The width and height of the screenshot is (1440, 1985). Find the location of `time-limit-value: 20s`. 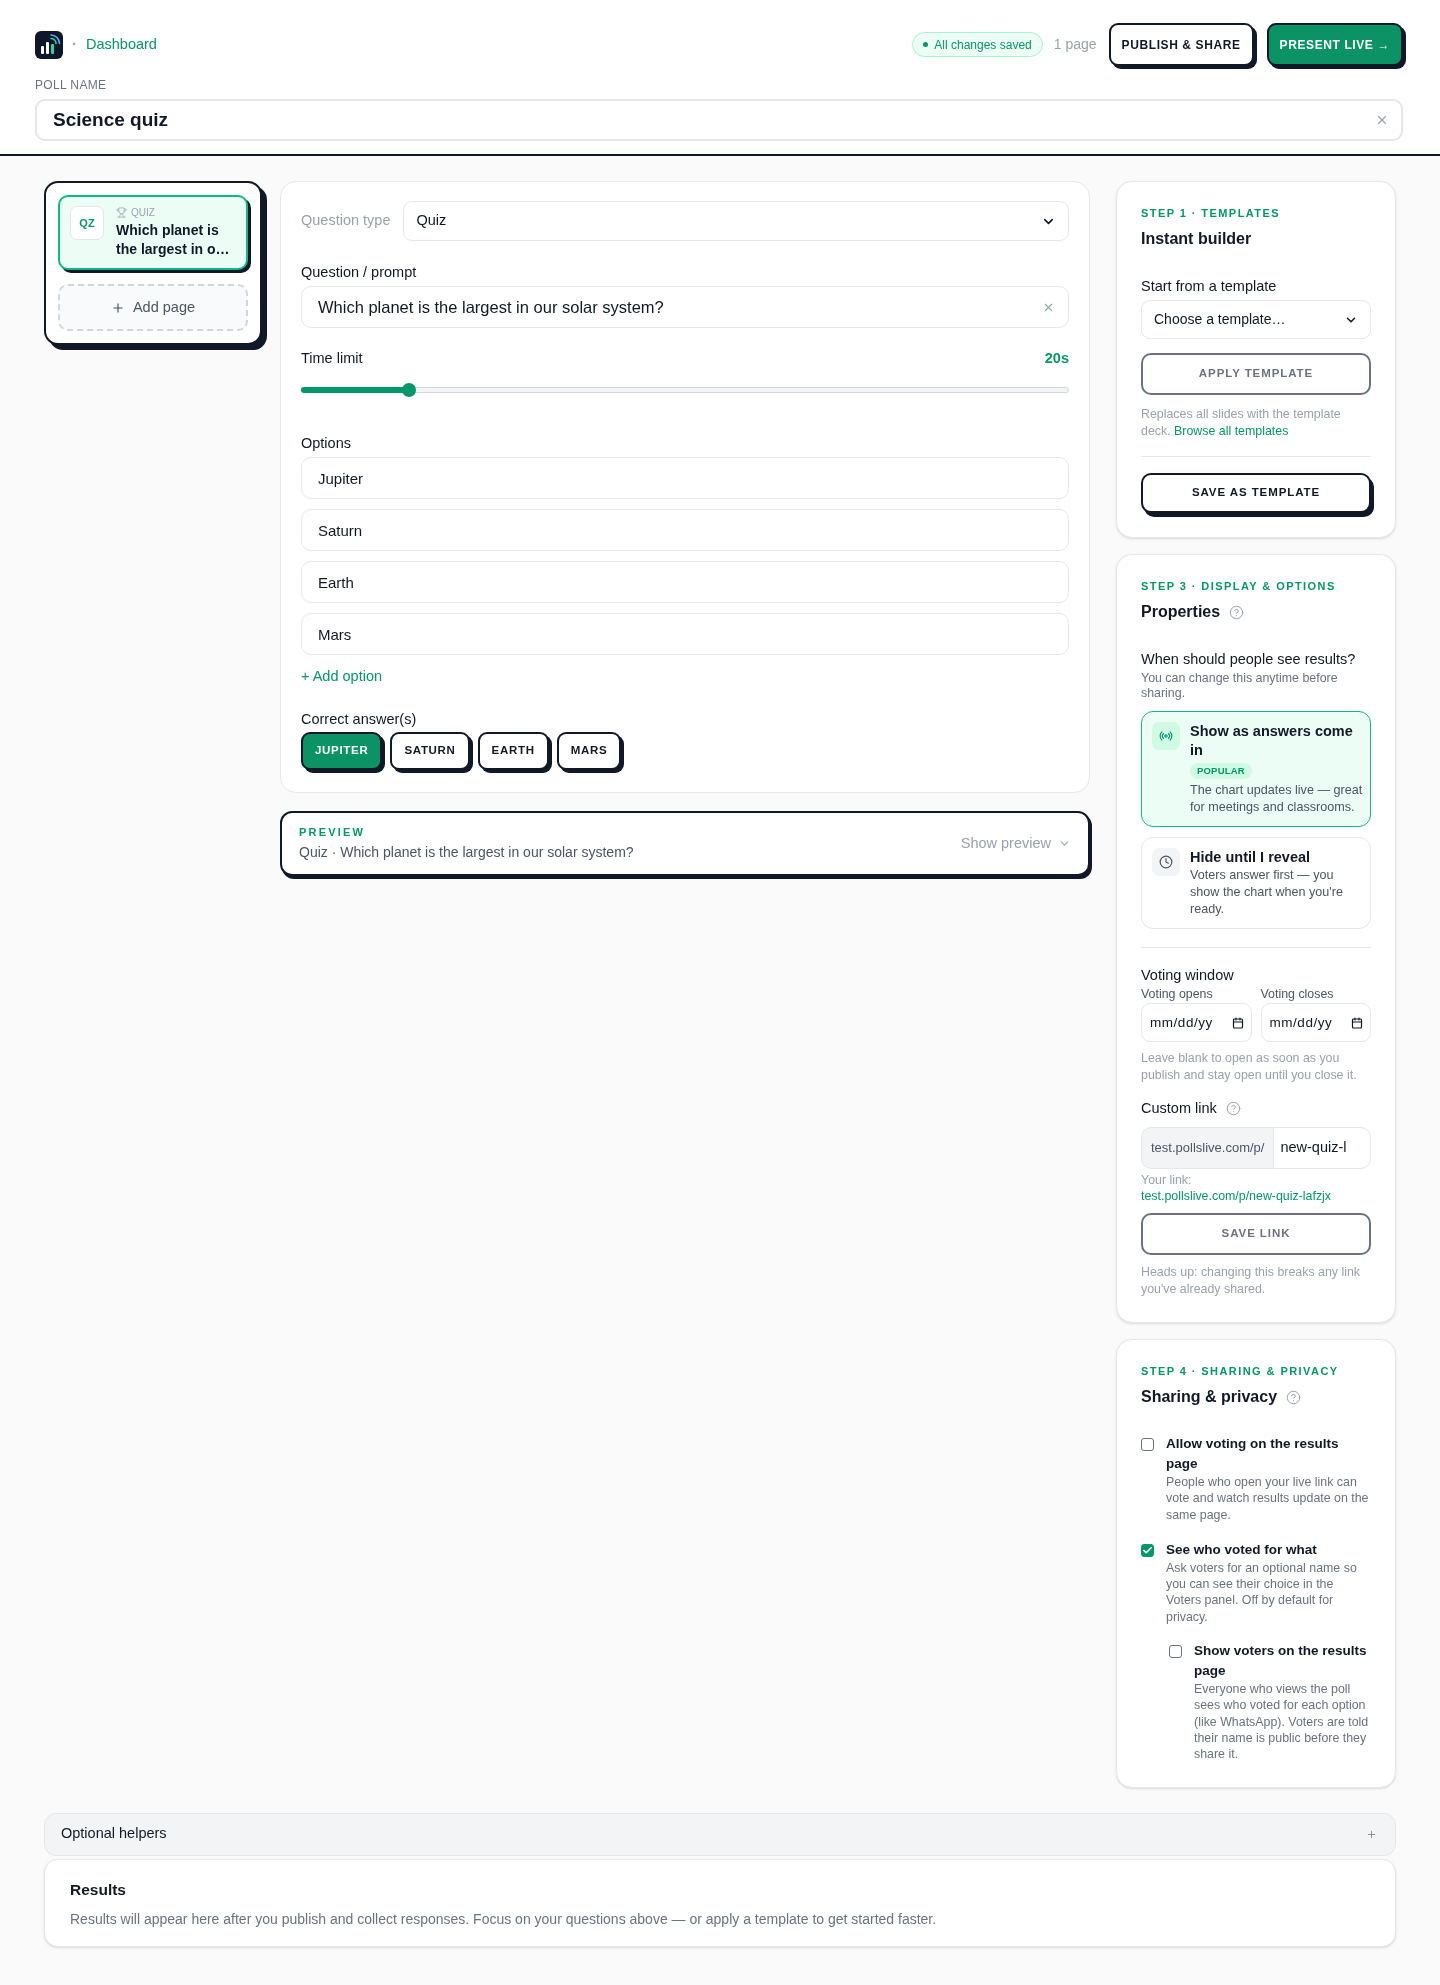

time-limit-value: 20s is located at coordinates (1056, 358).